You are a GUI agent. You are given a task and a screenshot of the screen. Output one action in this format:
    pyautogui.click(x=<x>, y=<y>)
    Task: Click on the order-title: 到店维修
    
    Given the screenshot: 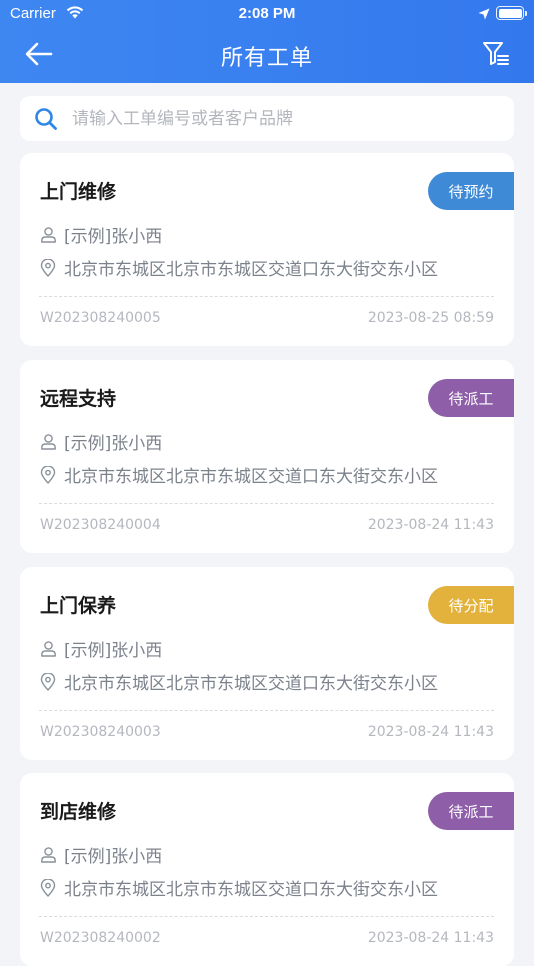 What is the action you would take?
    pyautogui.click(x=78, y=812)
    